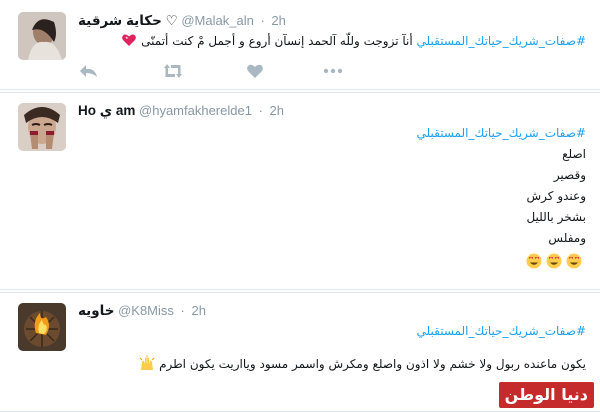 The width and height of the screenshot is (600, 412). I want to click on display-name: حكاية شرقية ♡, so click(128, 20).